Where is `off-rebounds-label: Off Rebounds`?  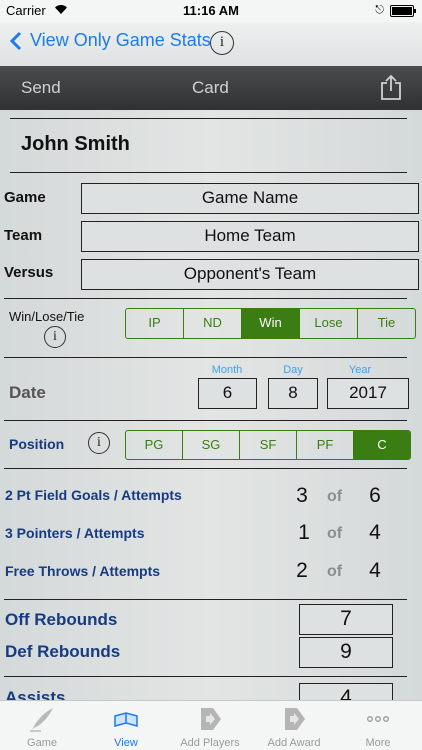
off-rebounds-label: Off Rebounds is located at coordinates (61, 619).